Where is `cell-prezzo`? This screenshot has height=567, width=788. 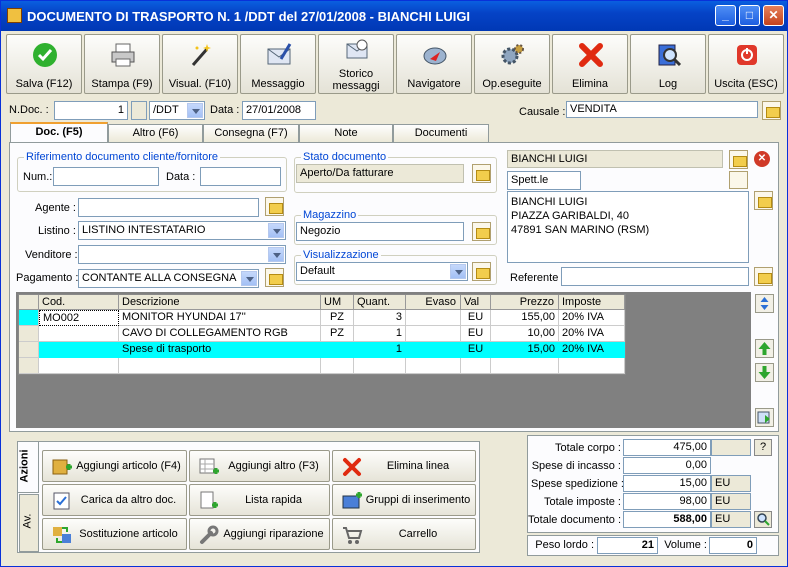
cell-prezzo is located at coordinates (525, 366).